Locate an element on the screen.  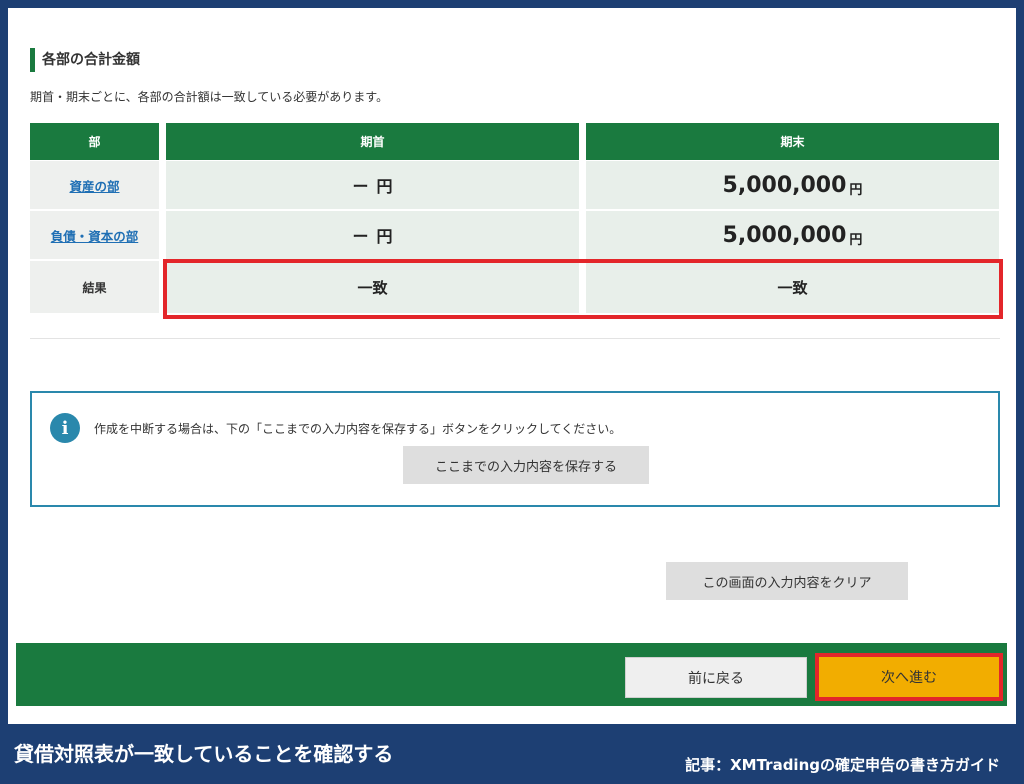
assets-link: 資産の部 is located at coordinates (94, 185).